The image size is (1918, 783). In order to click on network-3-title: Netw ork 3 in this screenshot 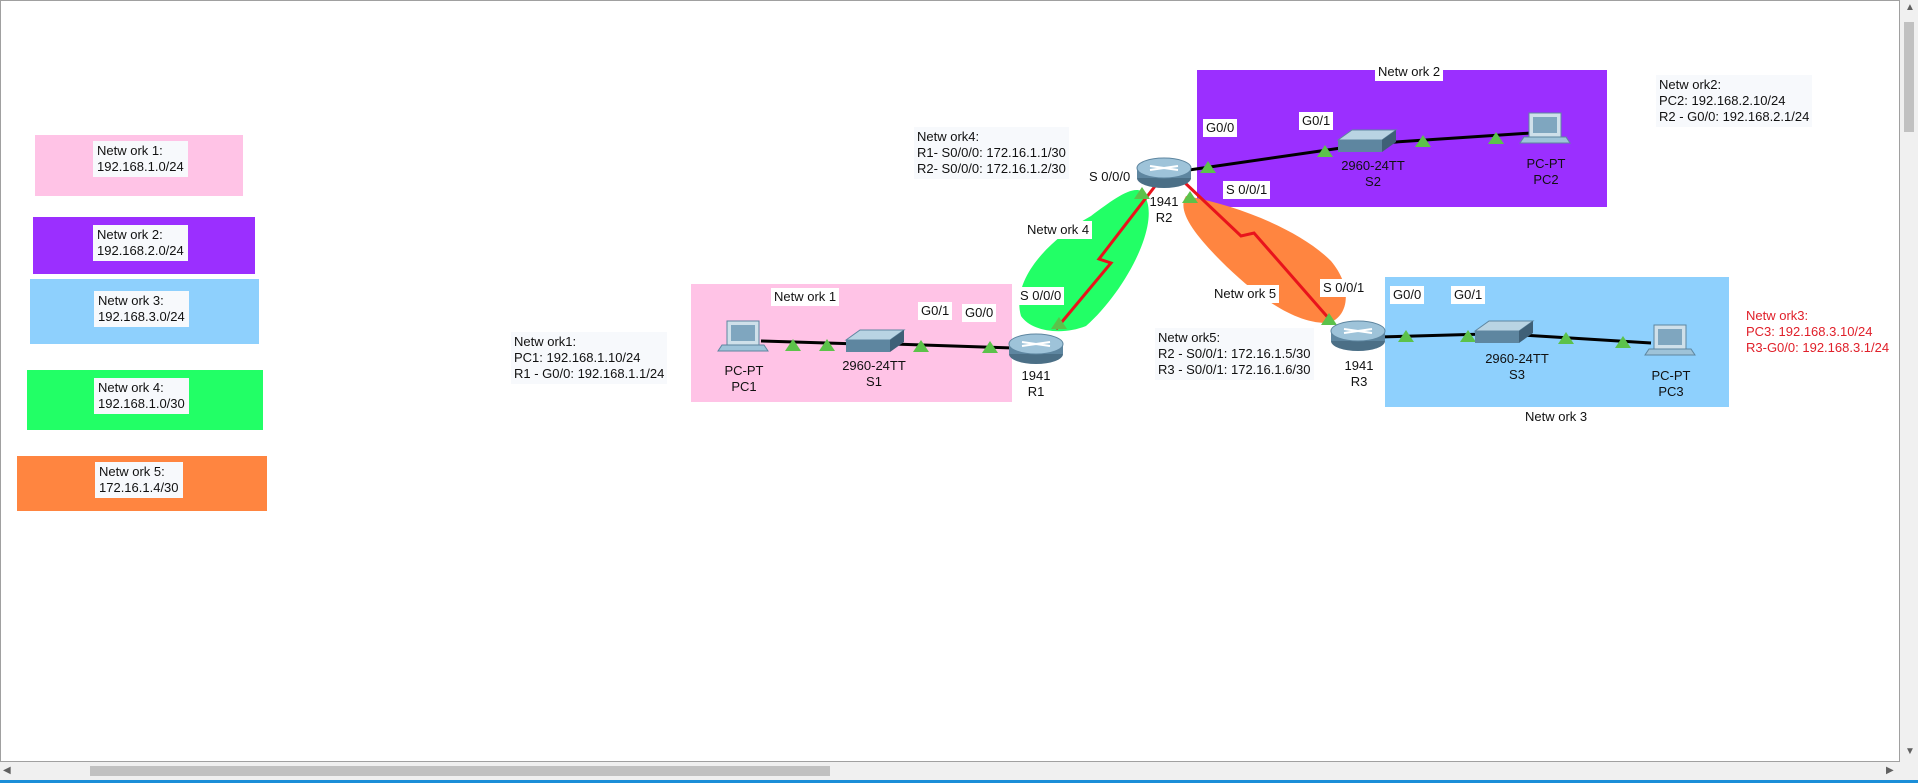, I will do `click(1556, 417)`.